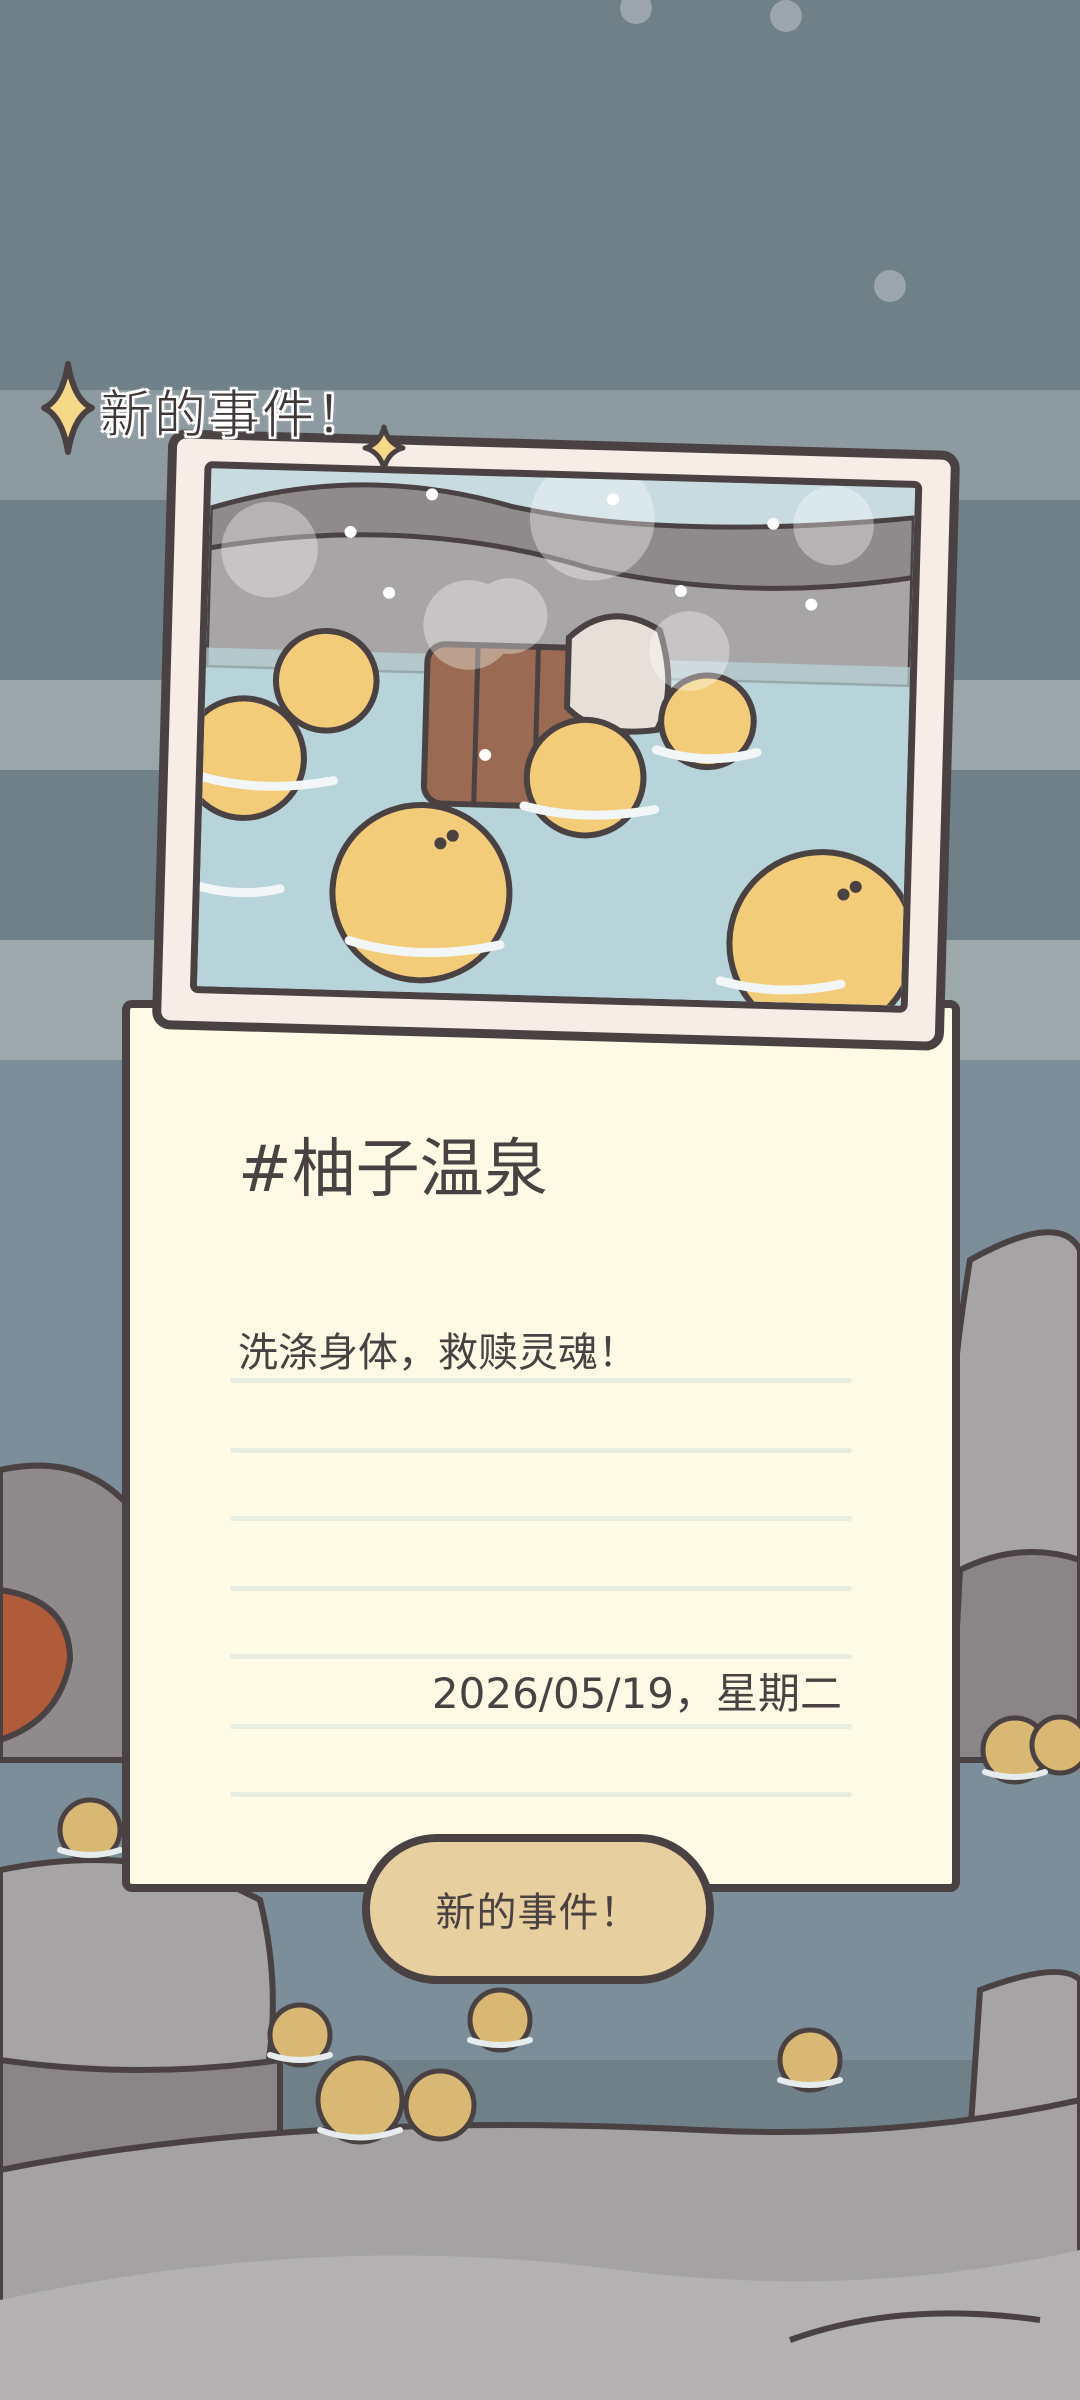 The height and width of the screenshot is (2400, 1080). What do you see at coordinates (538, 1913) in the screenshot?
I see `new-event-button-label: 新的事件！` at bounding box center [538, 1913].